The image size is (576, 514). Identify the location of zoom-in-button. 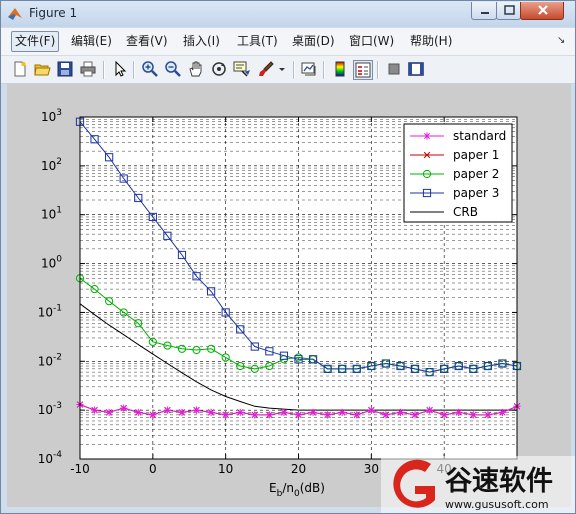
(150, 69).